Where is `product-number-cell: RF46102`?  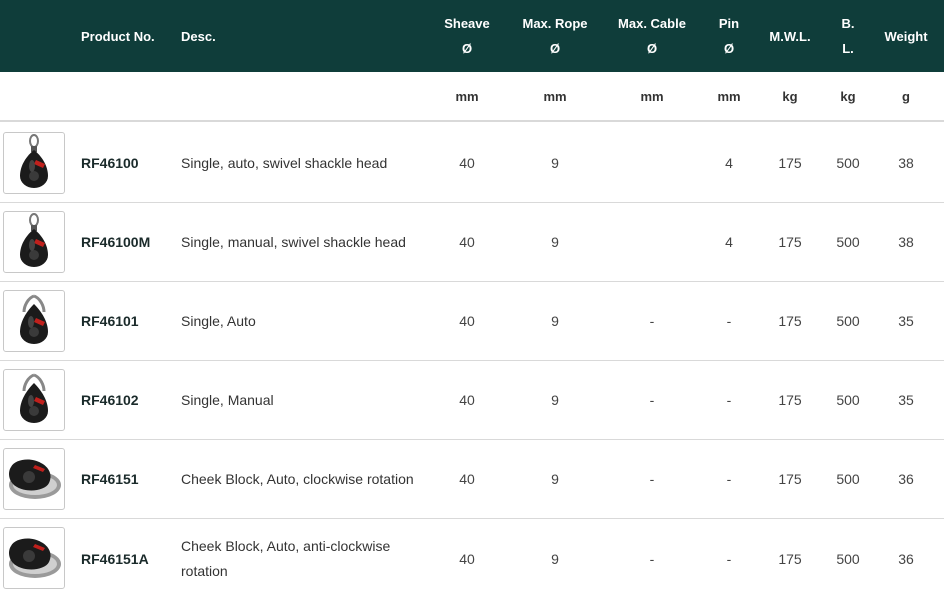 product-number-cell: RF46102 is located at coordinates (128, 400).